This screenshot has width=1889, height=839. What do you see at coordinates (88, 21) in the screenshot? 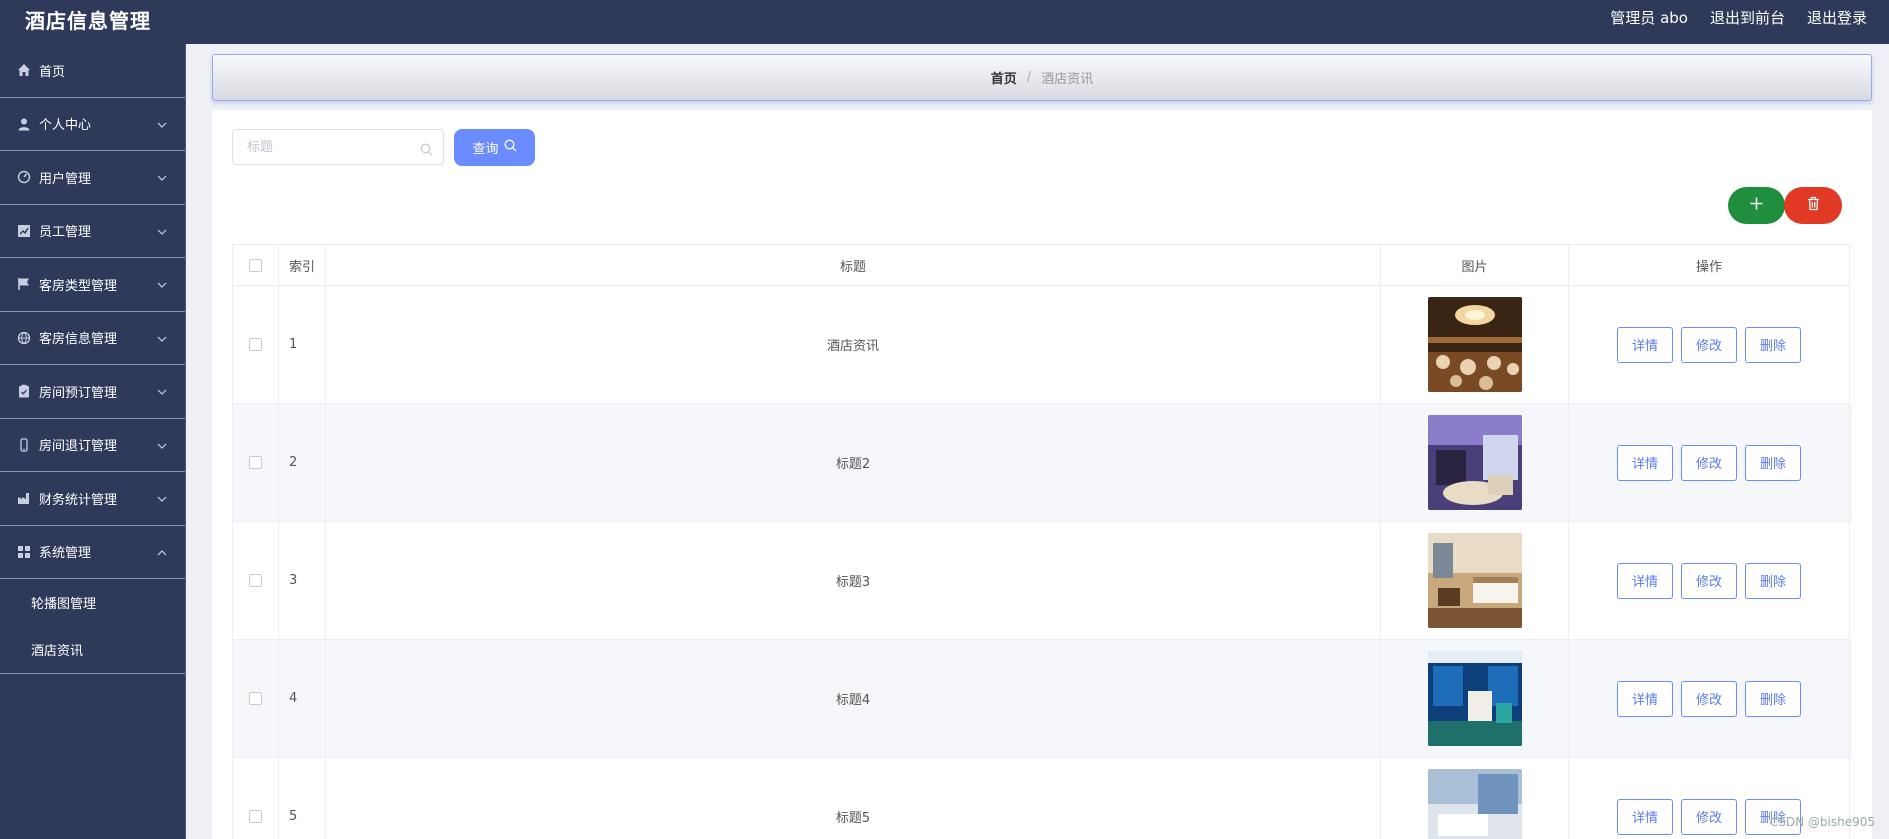
I see `app-title: 酒店信息管理` at bounding box center [88, 21].